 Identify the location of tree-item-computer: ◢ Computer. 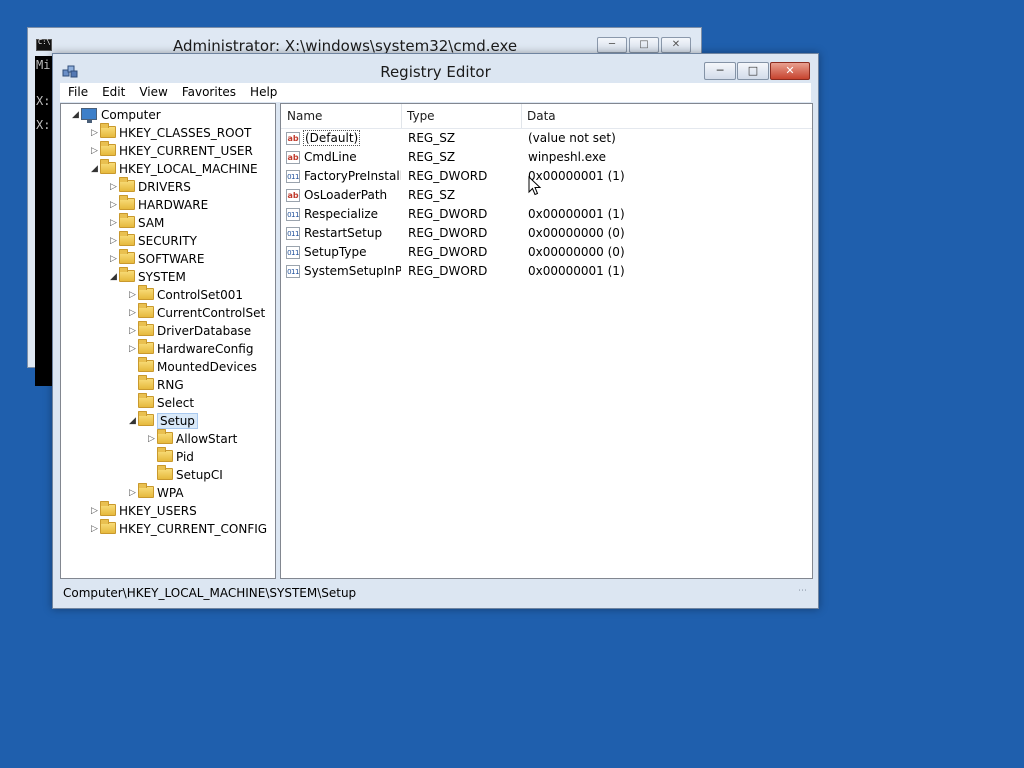
(115, 115).